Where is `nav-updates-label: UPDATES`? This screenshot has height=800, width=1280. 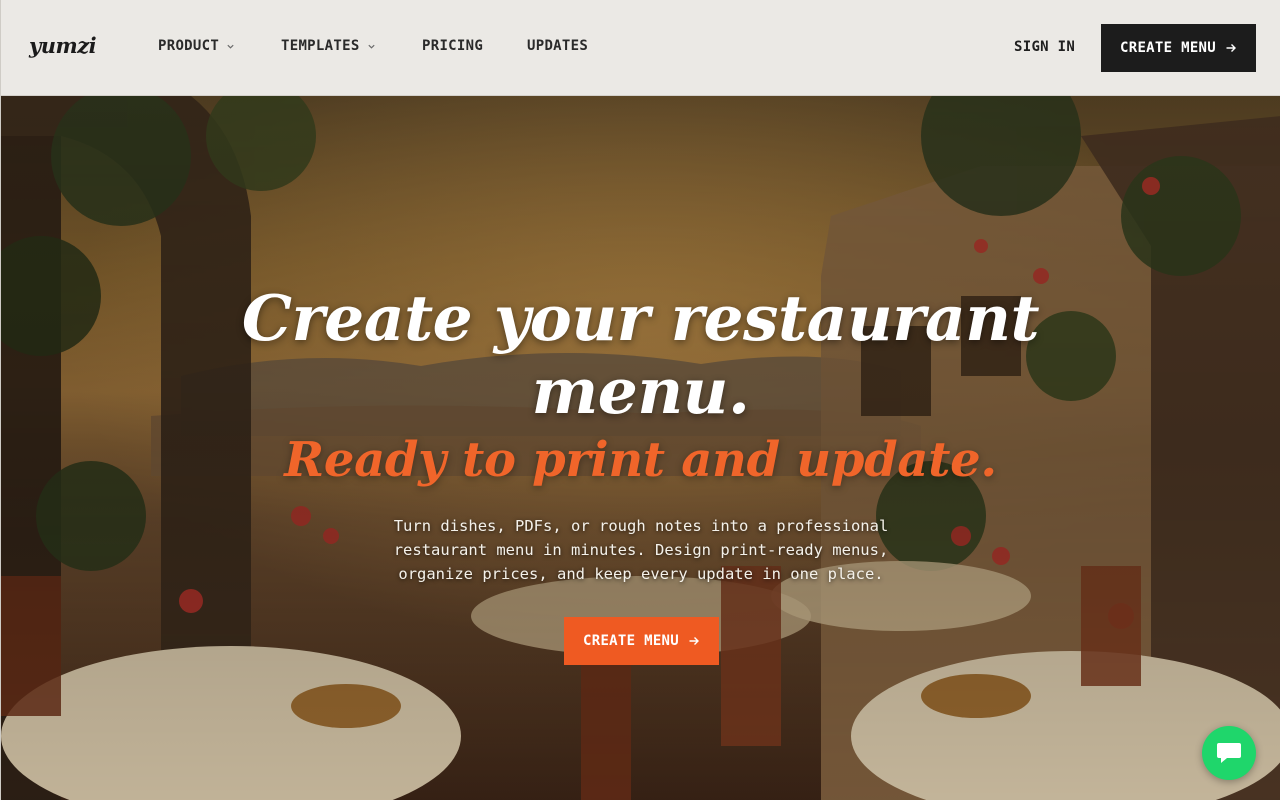
nav-updates-label: UPDATES is located at coordinates (558, 46).